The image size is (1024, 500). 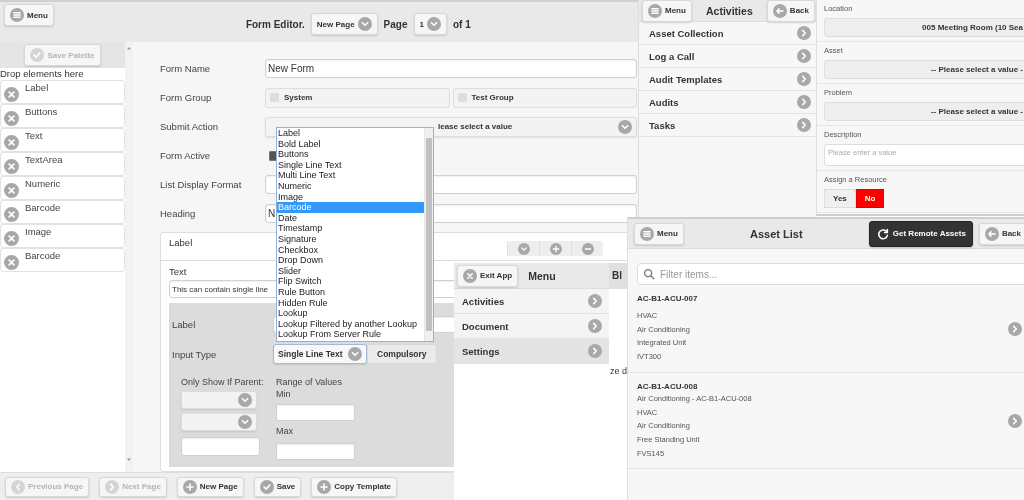 What do you see at coordinates (430, 24) in the screenshot?
I see `page-number-select: 1` at bounding box center [430, 24].